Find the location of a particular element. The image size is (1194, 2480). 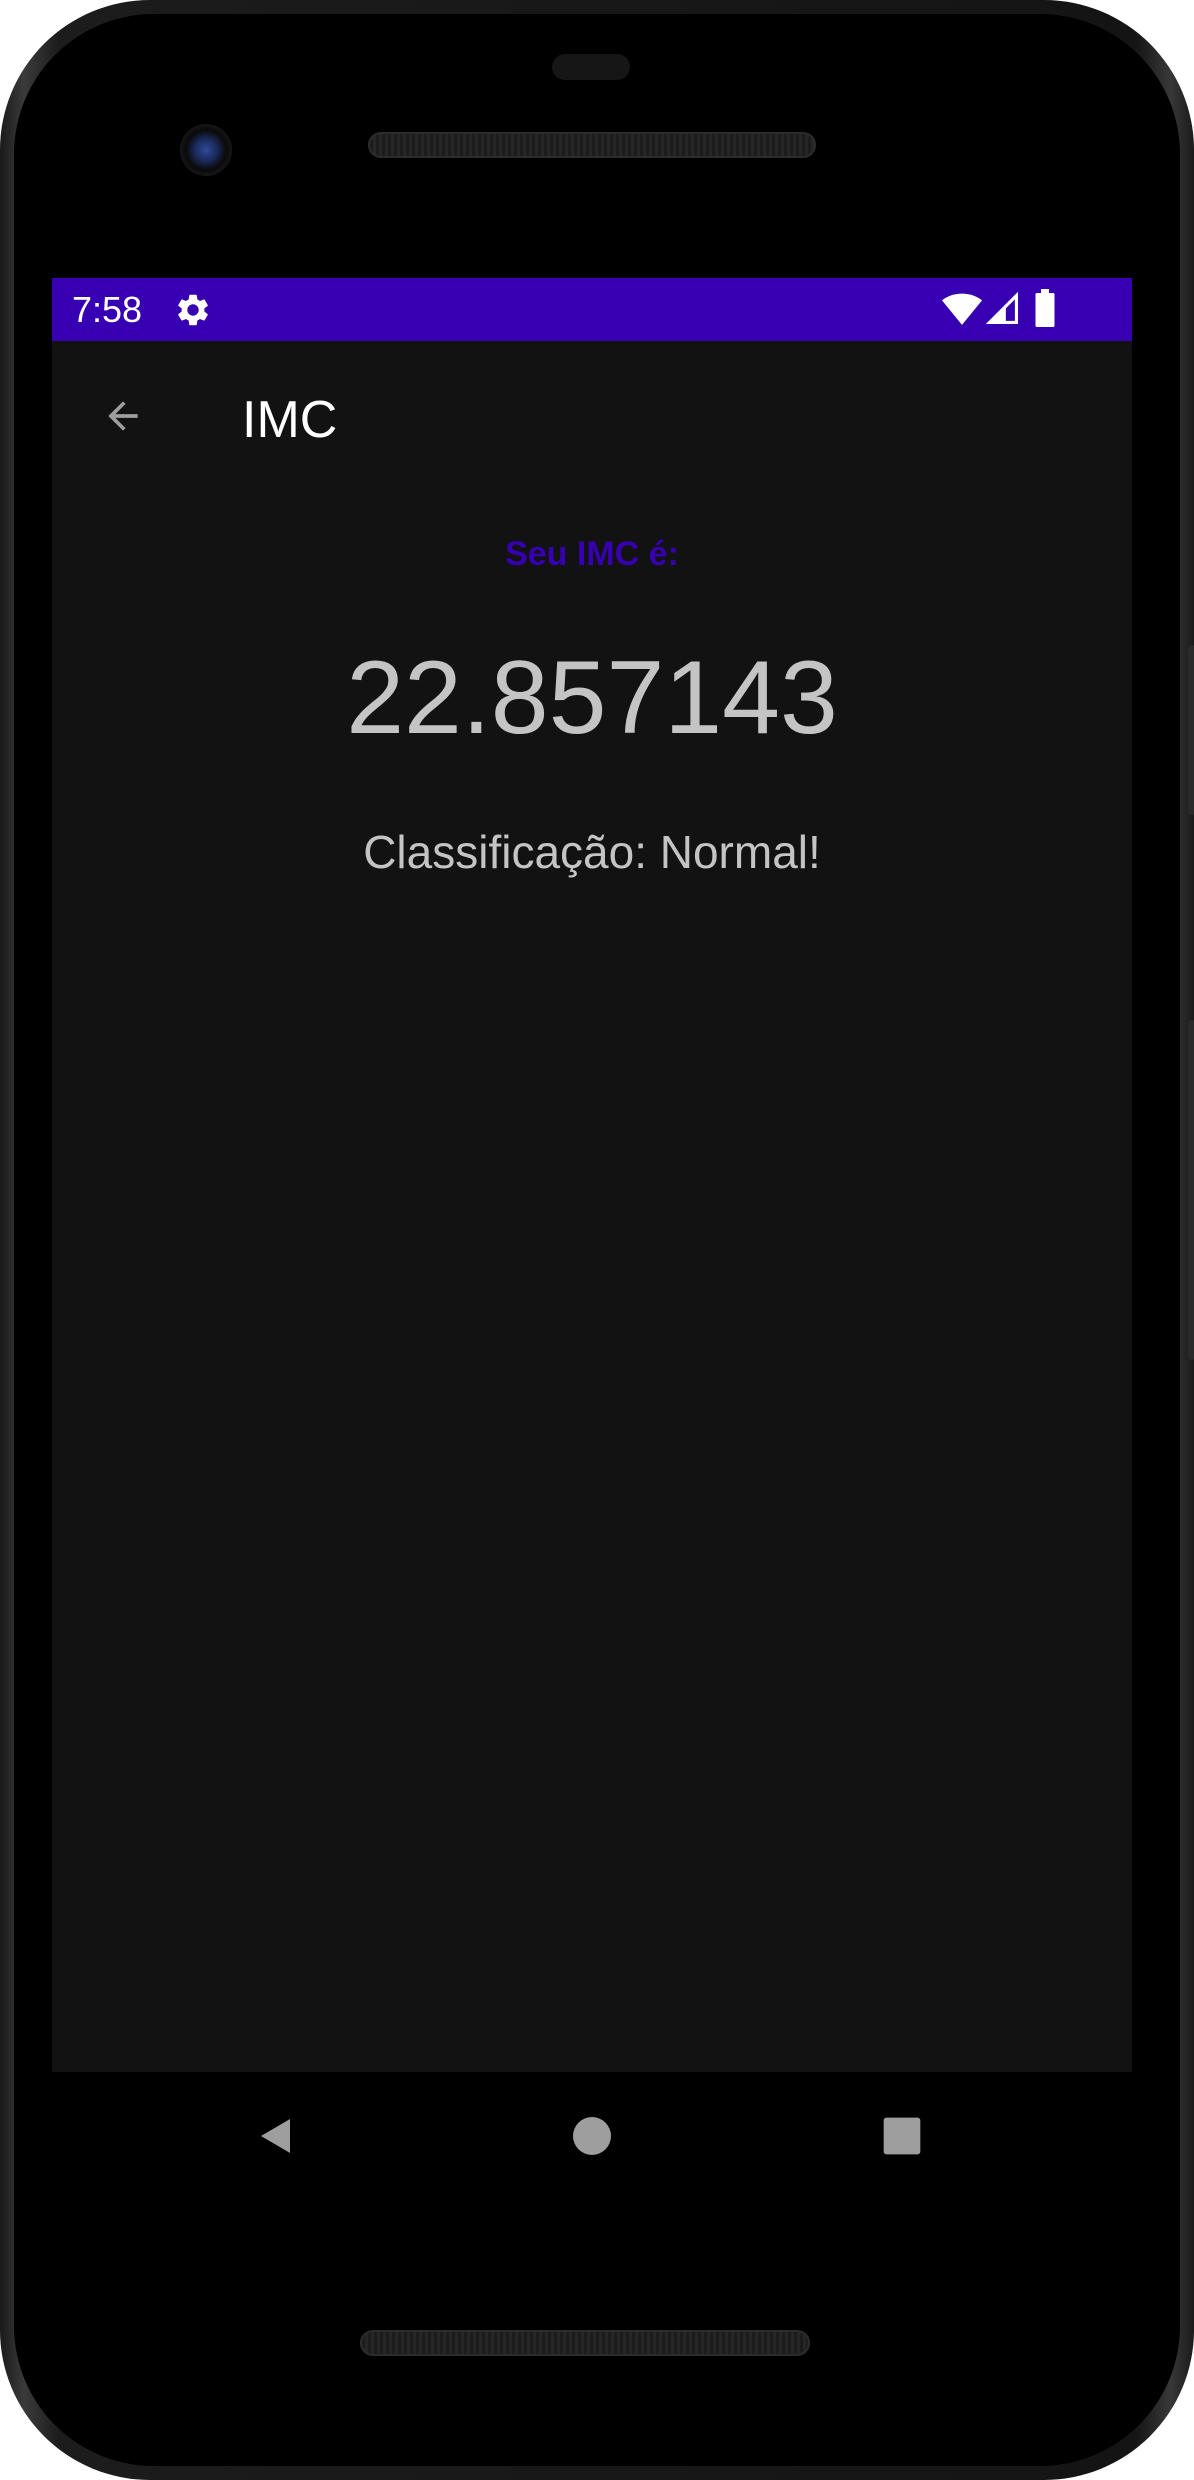

nav-recents-icon is located at coordinates (902, 2136).